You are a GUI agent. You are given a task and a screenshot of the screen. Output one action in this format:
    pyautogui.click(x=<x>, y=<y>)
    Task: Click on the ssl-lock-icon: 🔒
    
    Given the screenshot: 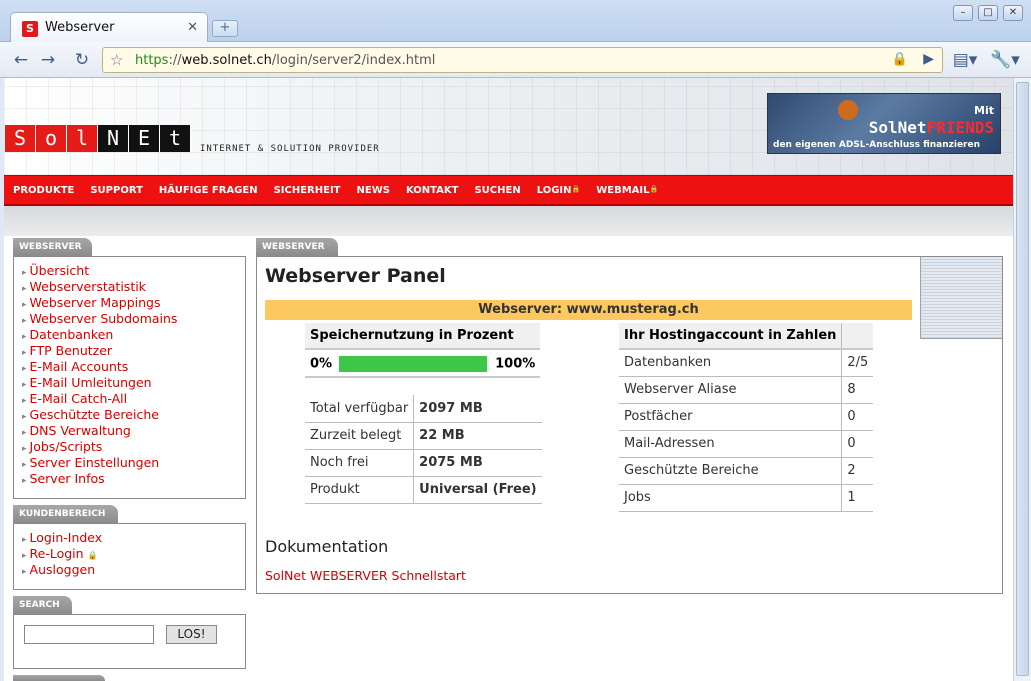 What is the action you would take?
    pyautogui.click(x=900, y=59)
    